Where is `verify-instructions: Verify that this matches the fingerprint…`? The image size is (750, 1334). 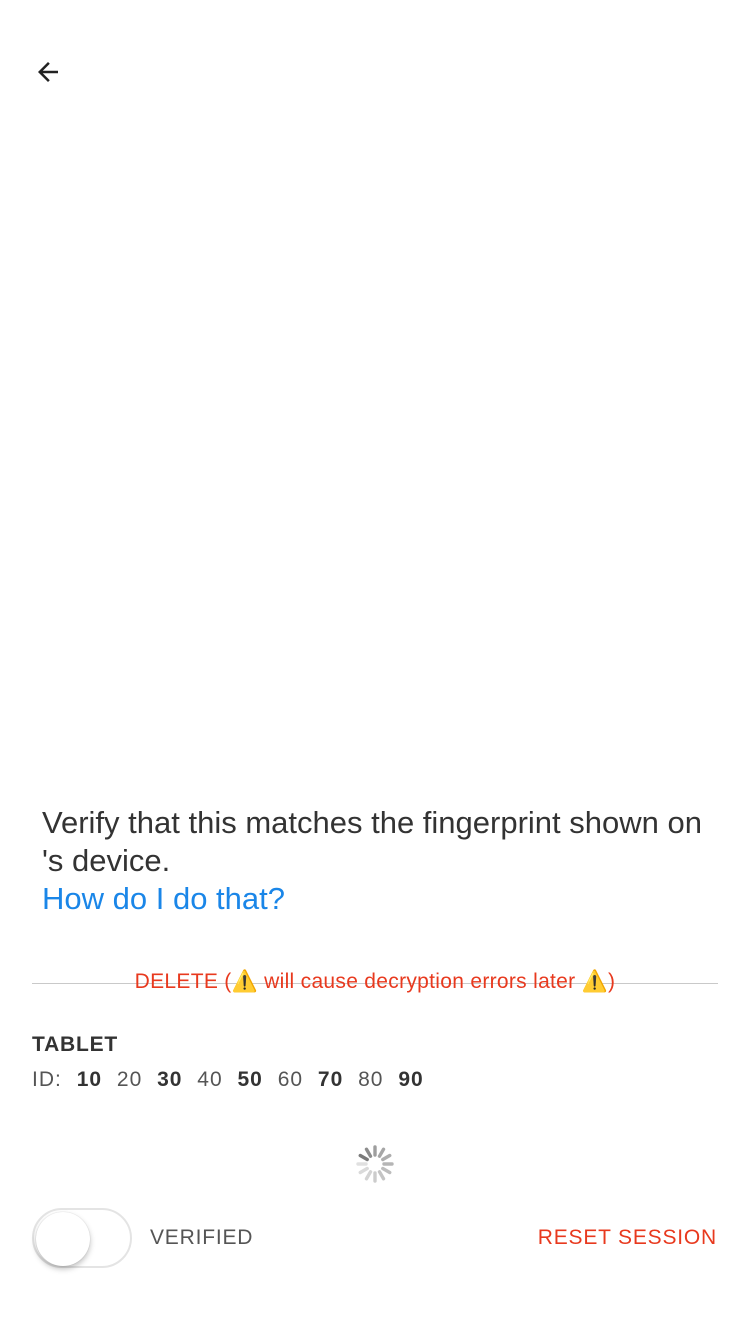
verify-instructions: Verify that this matches the fingerprint… is located at coordinates (372, 841).